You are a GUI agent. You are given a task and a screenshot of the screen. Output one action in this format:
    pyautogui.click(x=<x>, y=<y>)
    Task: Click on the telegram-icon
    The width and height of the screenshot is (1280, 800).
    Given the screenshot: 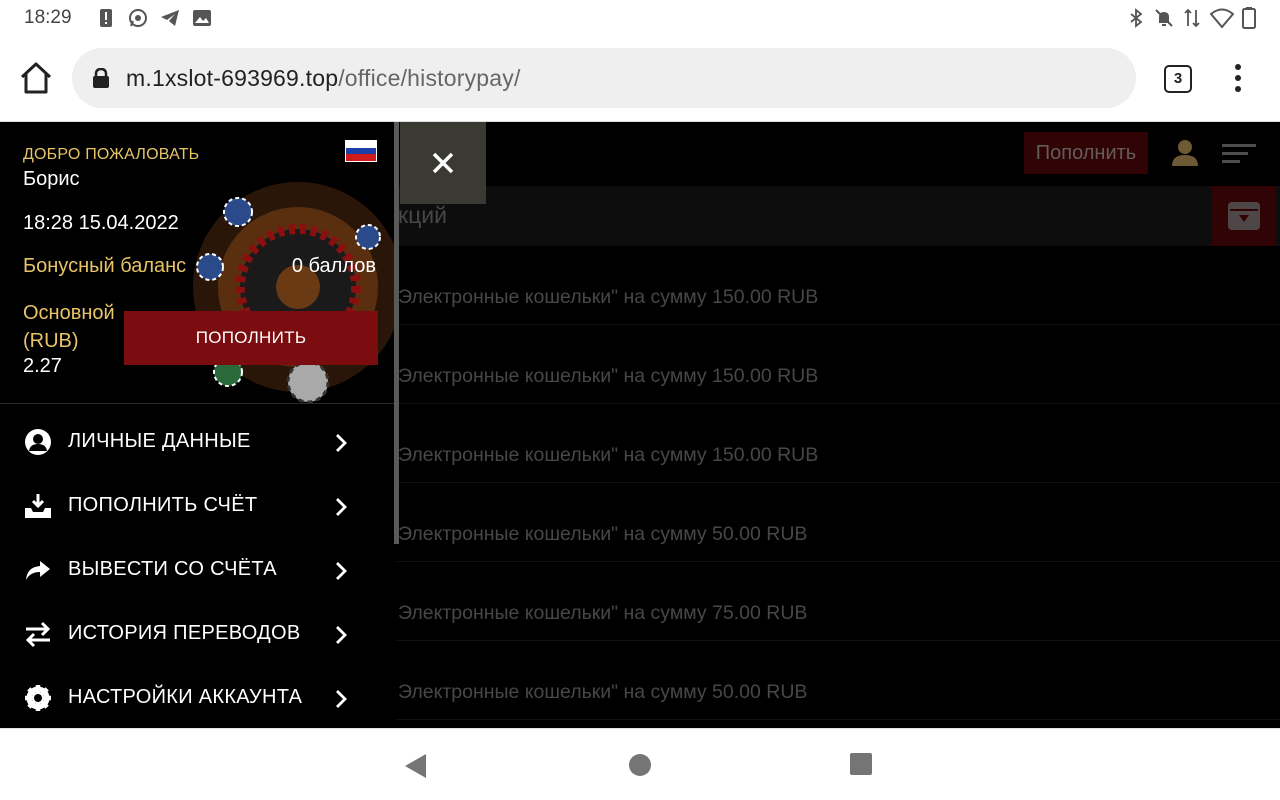 What is the action you would take?
    pyautogui.click(x=170, y=18)
    